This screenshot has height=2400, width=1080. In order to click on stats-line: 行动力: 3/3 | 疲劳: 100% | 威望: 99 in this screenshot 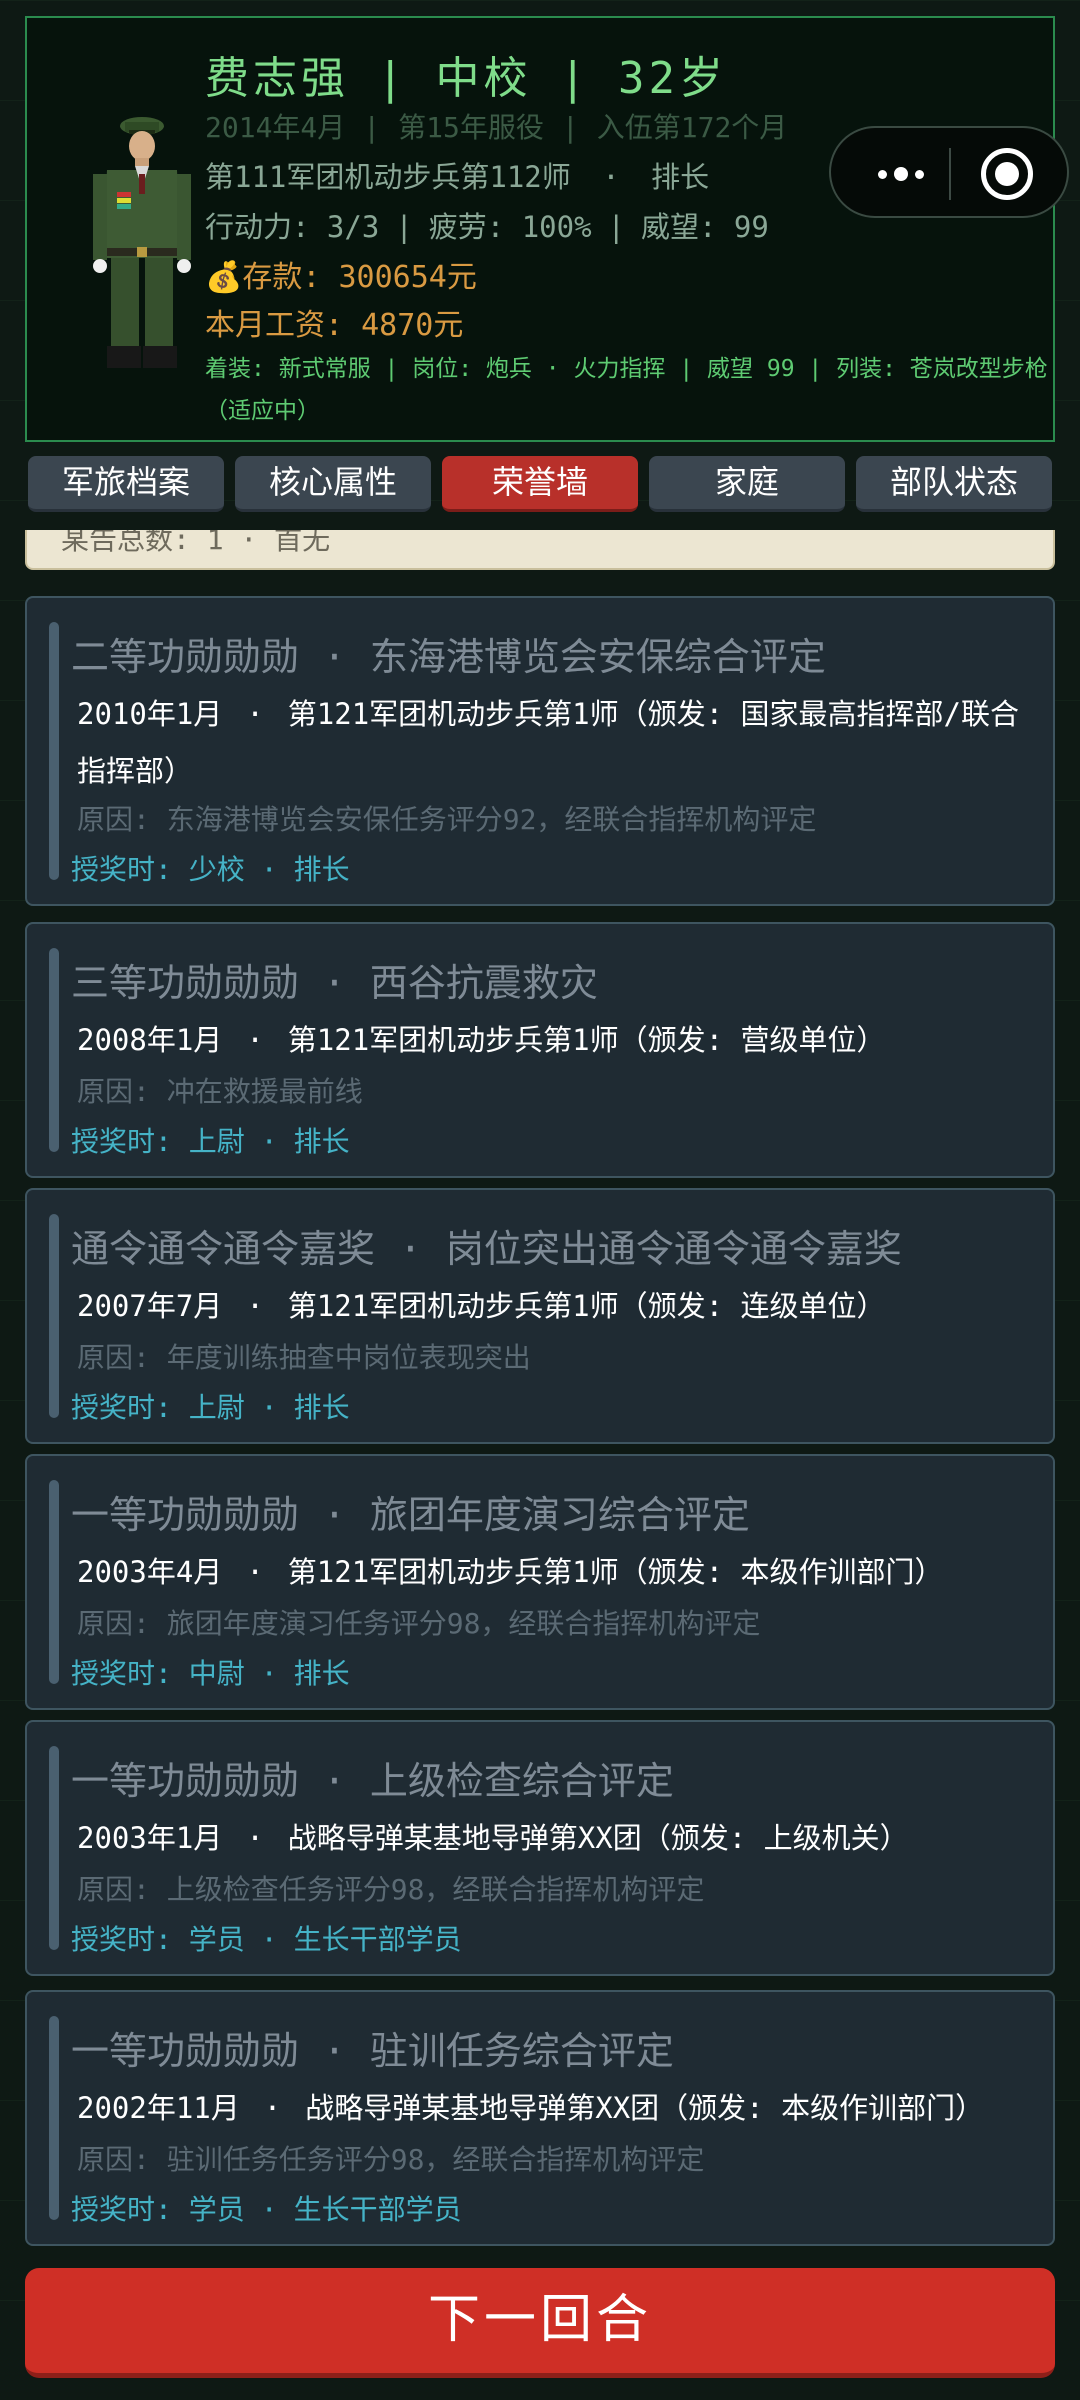, I will do `click(487, 225)`.